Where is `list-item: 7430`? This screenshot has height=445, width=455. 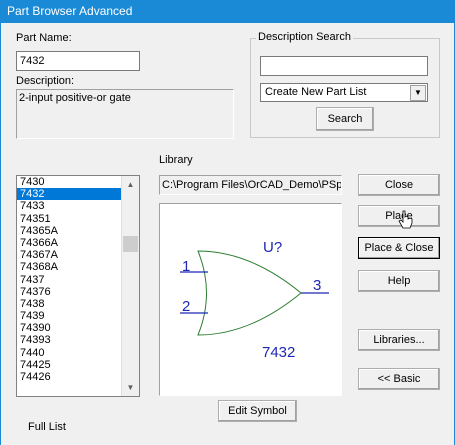 list-item: 7430 is located at coordinates (69, 182).